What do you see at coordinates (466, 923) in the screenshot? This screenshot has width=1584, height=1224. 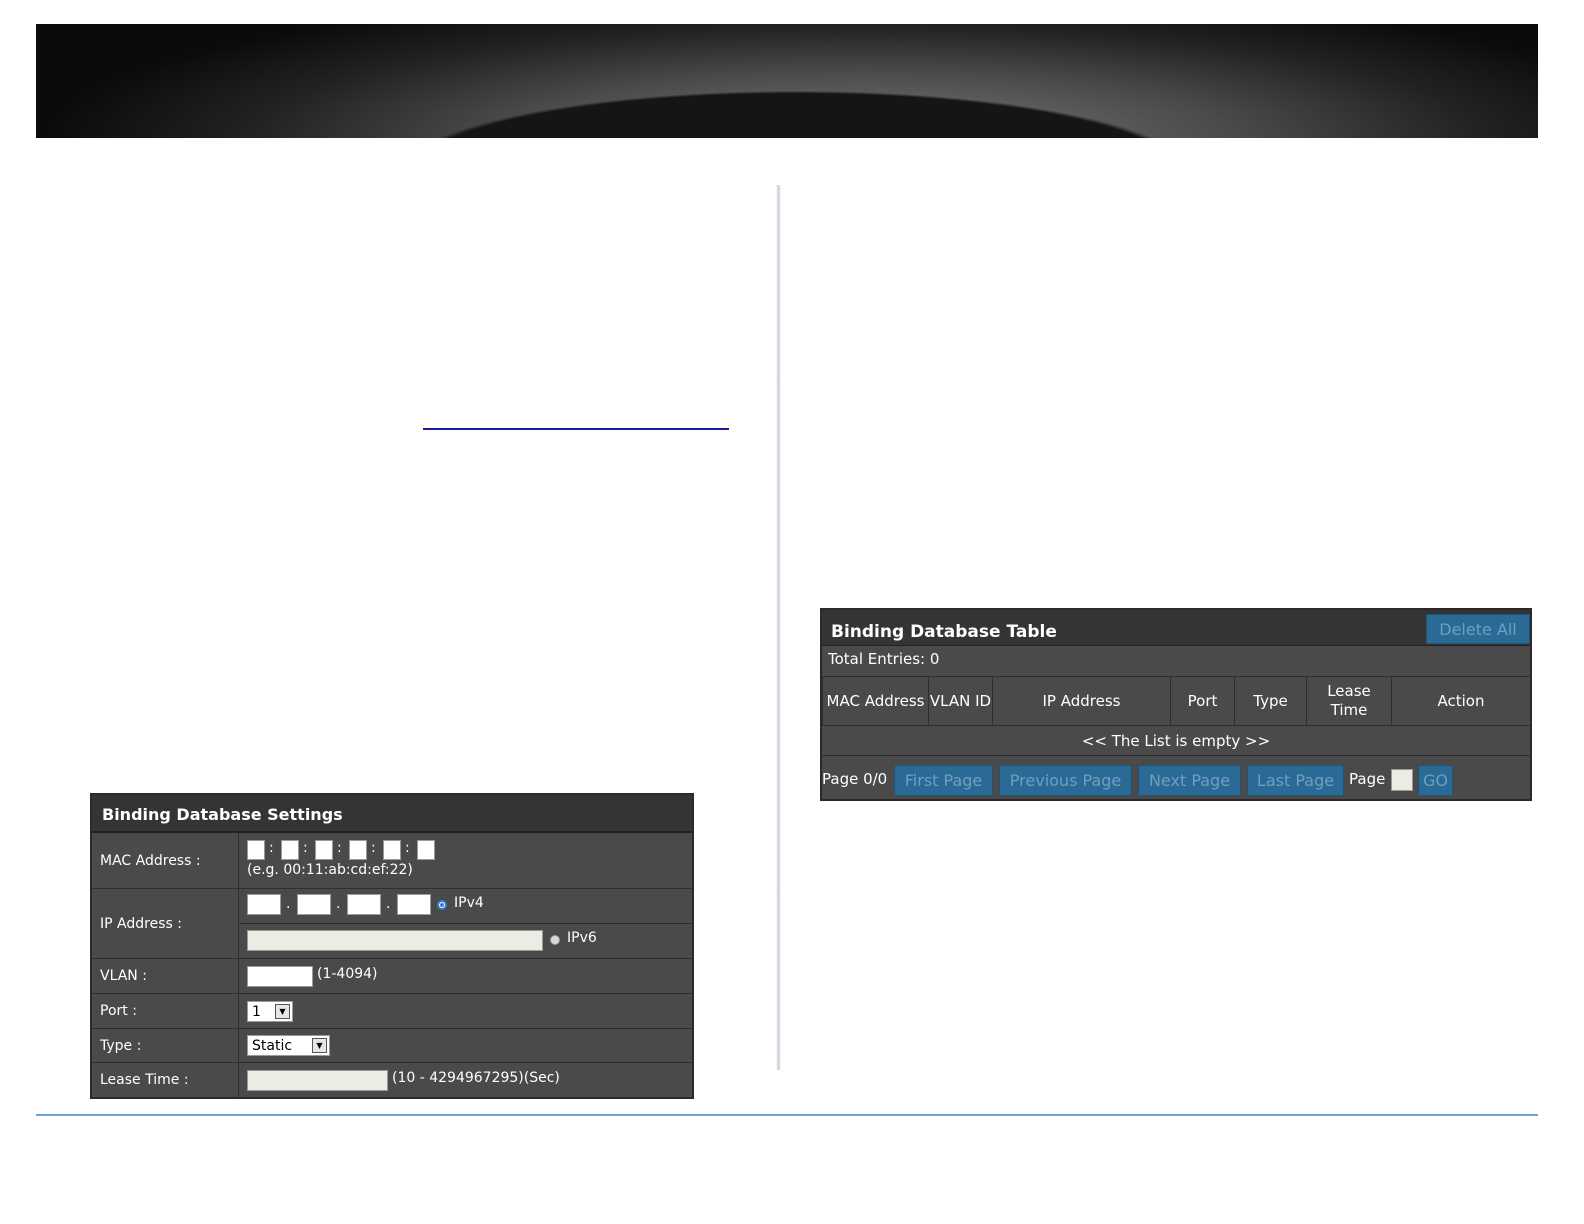 I see `ip-row-divider` at bounding box center [466, 923].